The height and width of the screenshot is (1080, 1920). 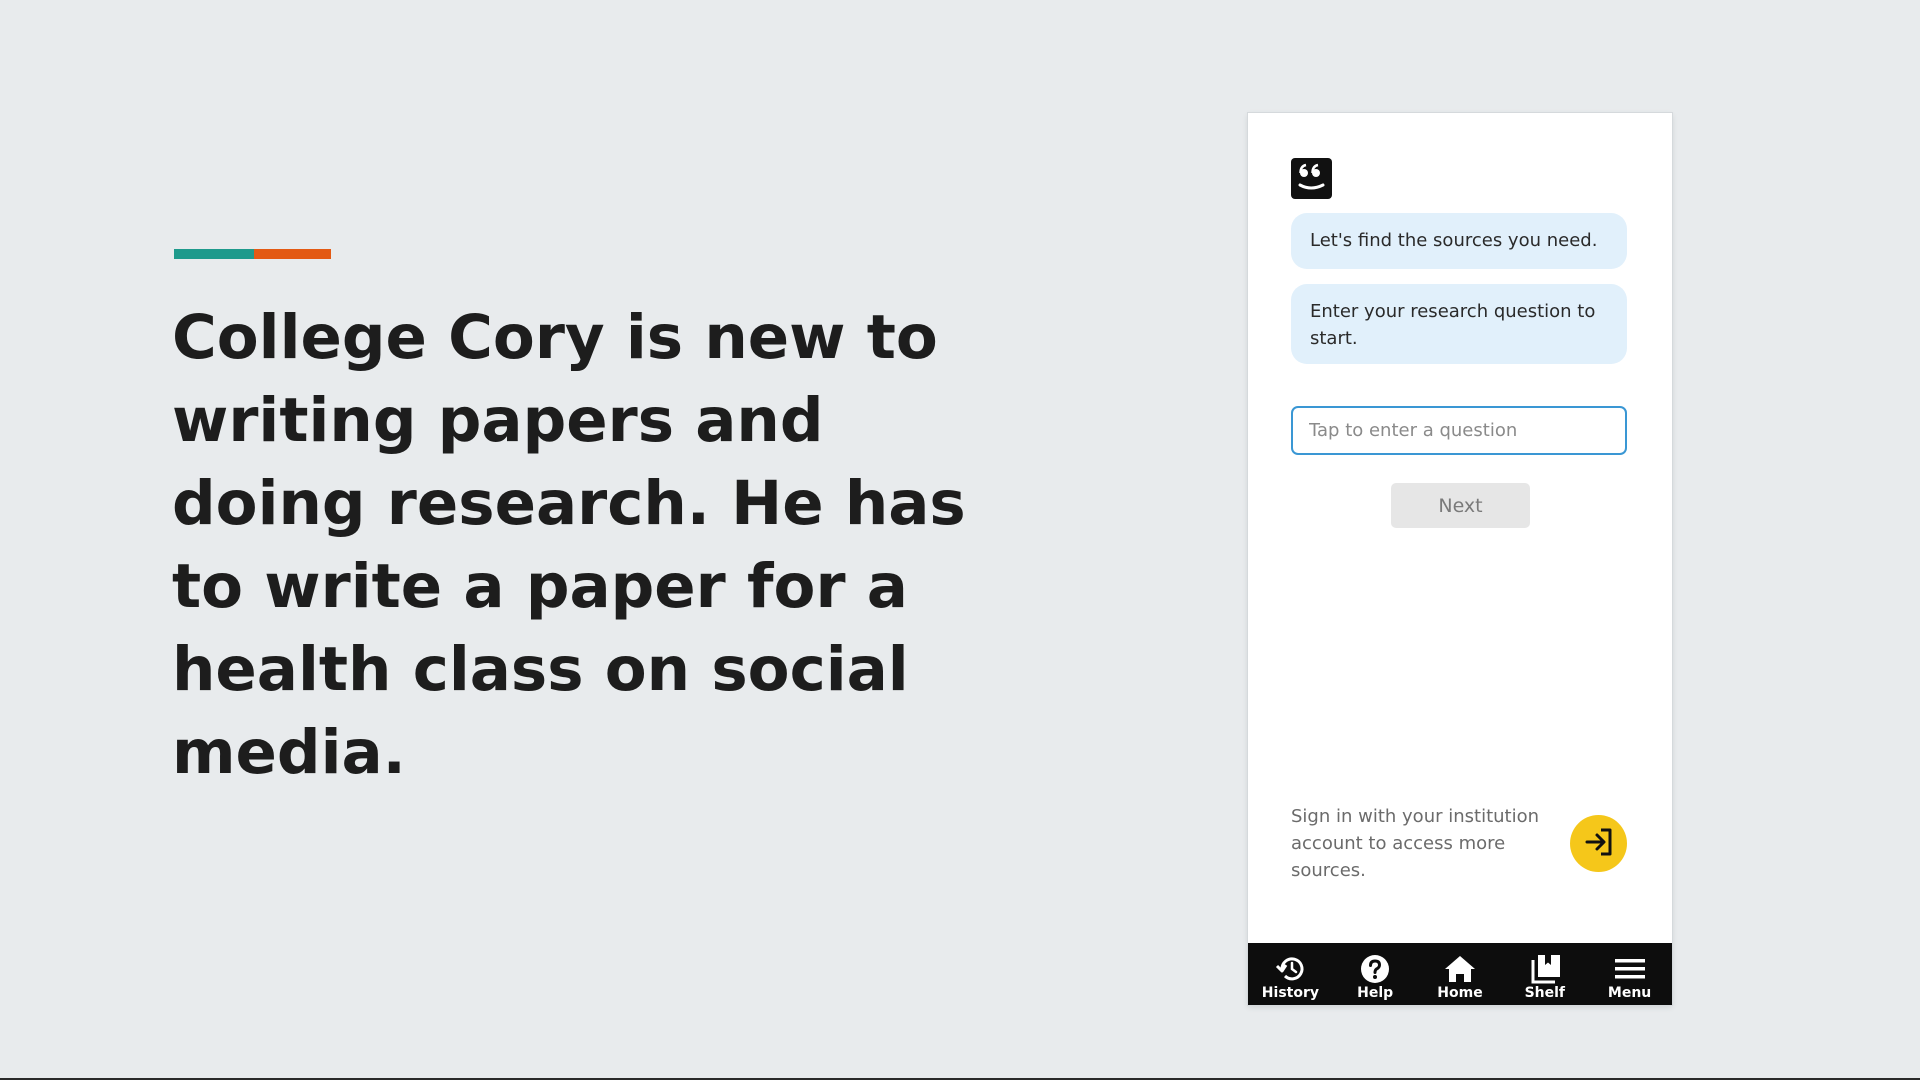 What do you see at coordinates (1545, 969) in the screenshot?
I see `shelf-icon` at bounding box center [1545, 969].